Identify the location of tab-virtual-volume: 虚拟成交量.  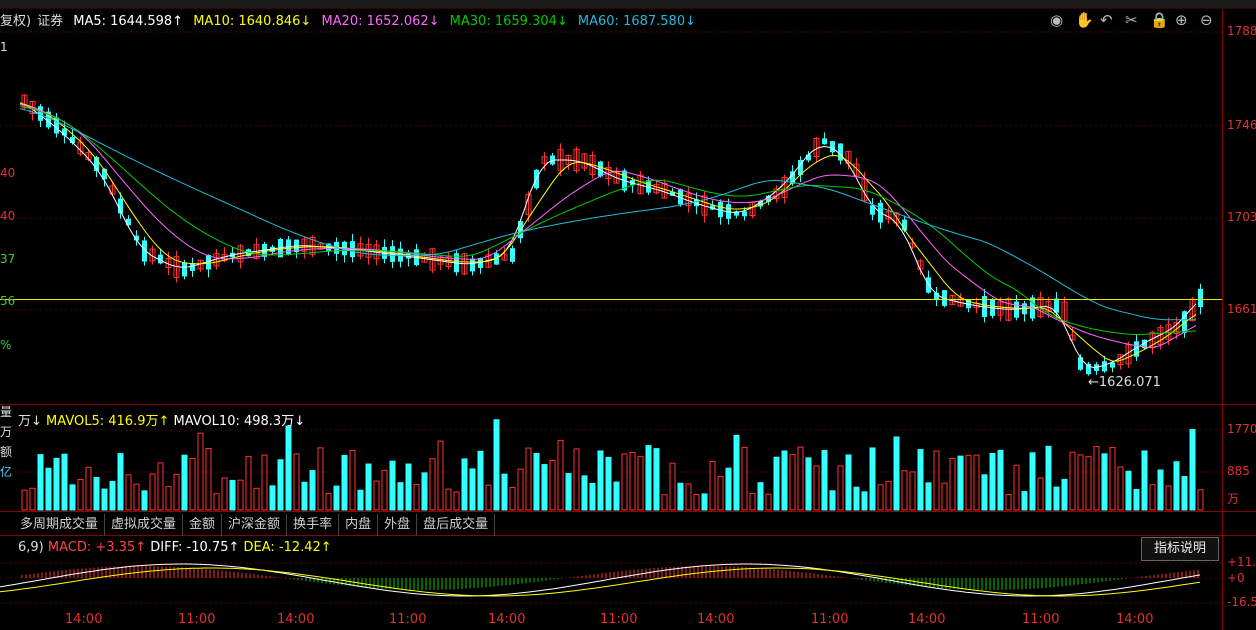
(144, 525).